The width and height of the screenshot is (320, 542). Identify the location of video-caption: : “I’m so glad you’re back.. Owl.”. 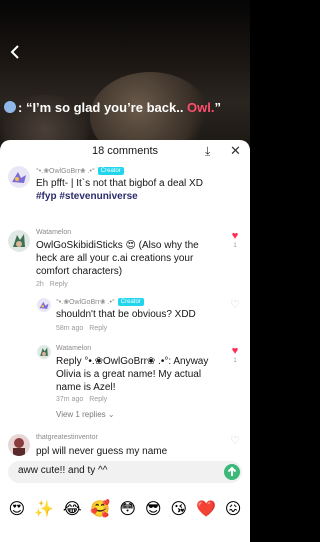
(112, 107).